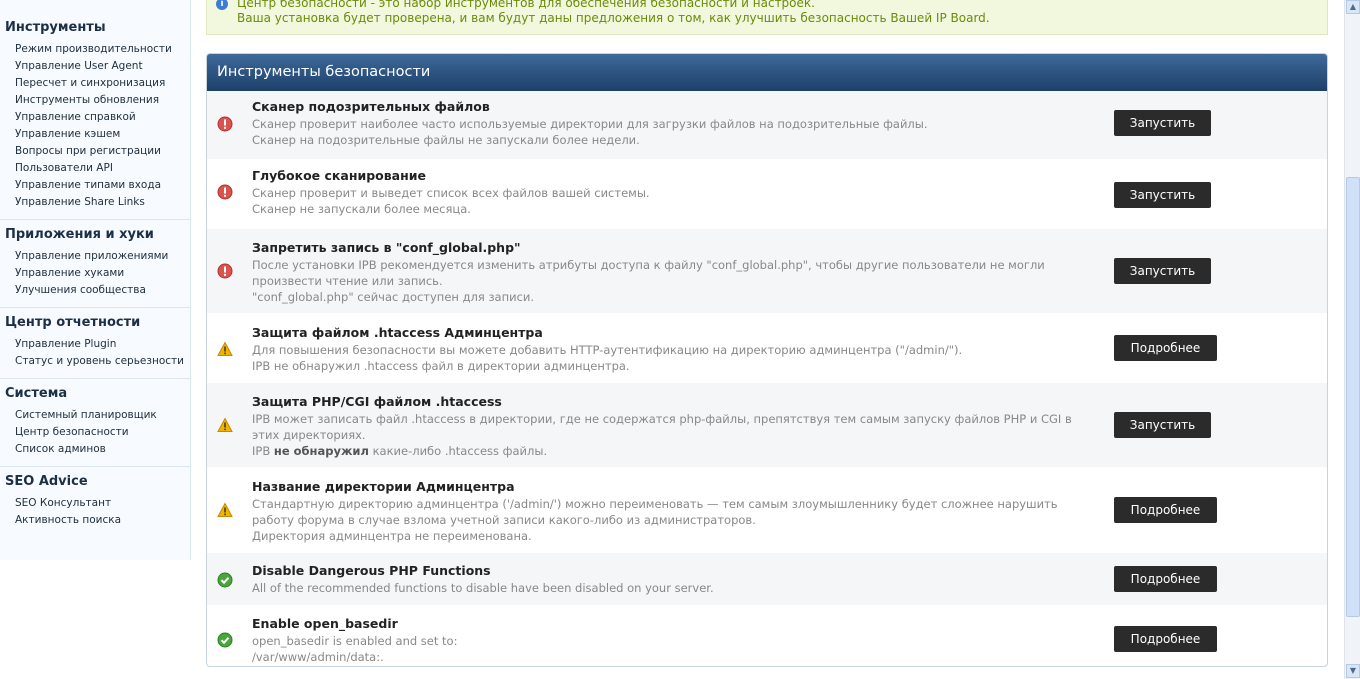 The height and width of the screenshot is (679, 1360). What do you see at coordinates (371, 106) in the screenshot?
I see `tool-title: Сканер подозрительных файлов` at bounding box center [371, 106].